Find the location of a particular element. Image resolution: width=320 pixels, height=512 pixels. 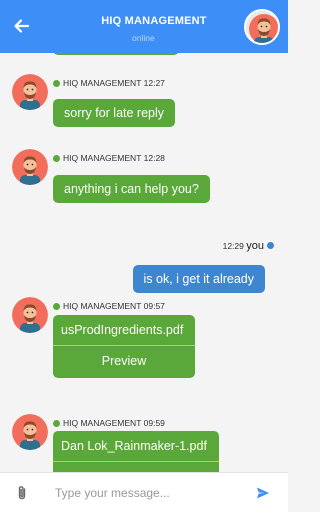

message-composer is located at coordinates (144, 492).